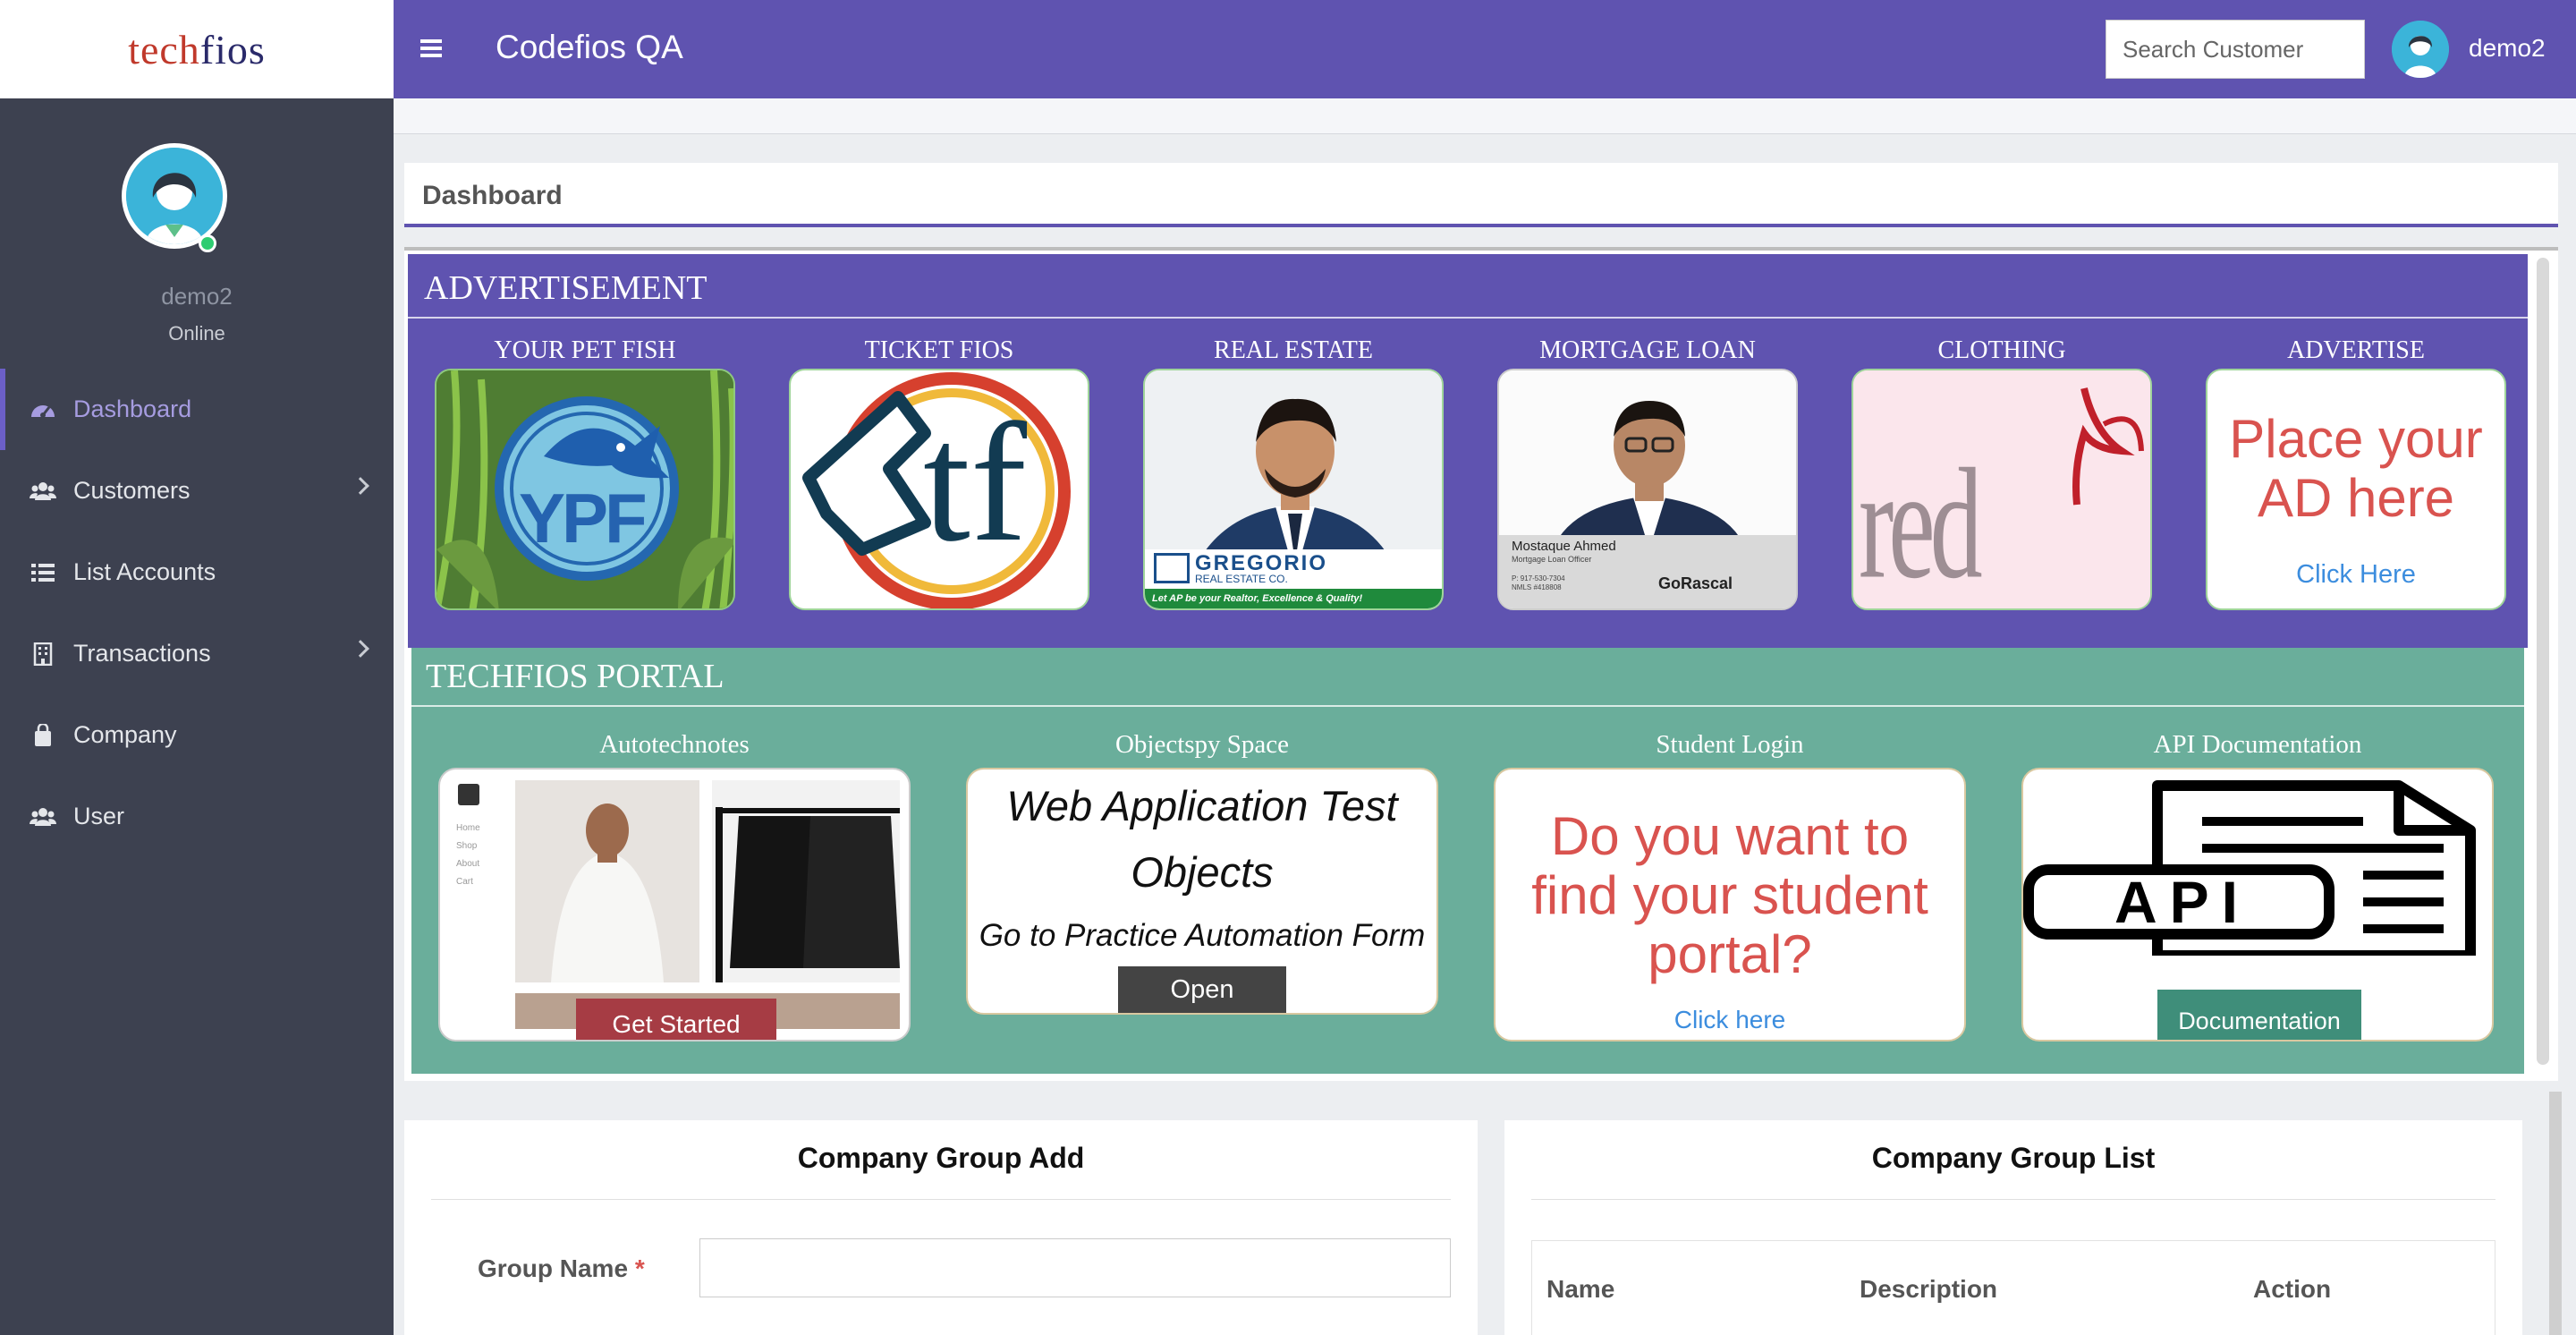 Image resolution: width=2576 pixels, height=1335 pixels. I want to click on scrollbar, so click(2543, 661).